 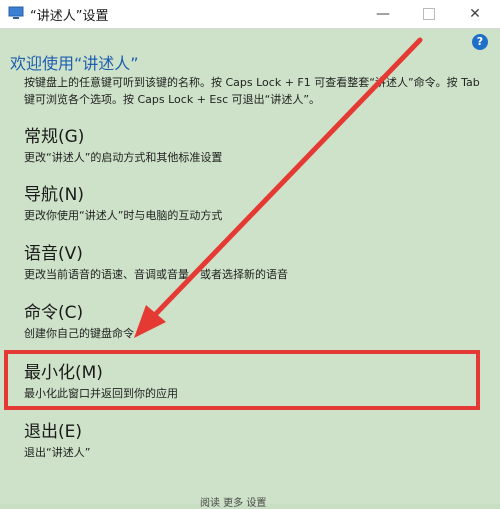 I want to click on option-voice: 语音(V) 更改当前语音的语速、音调或音量，或者选择新的语音, so click(x=156, y=263).